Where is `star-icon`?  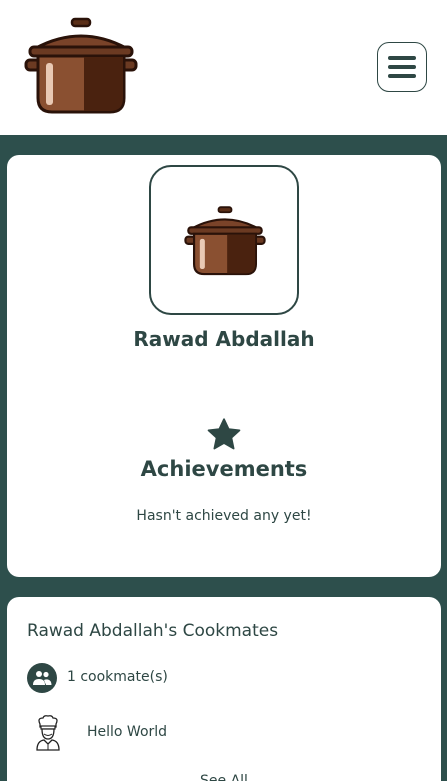 star-icon is located at coordinates (224, 434).